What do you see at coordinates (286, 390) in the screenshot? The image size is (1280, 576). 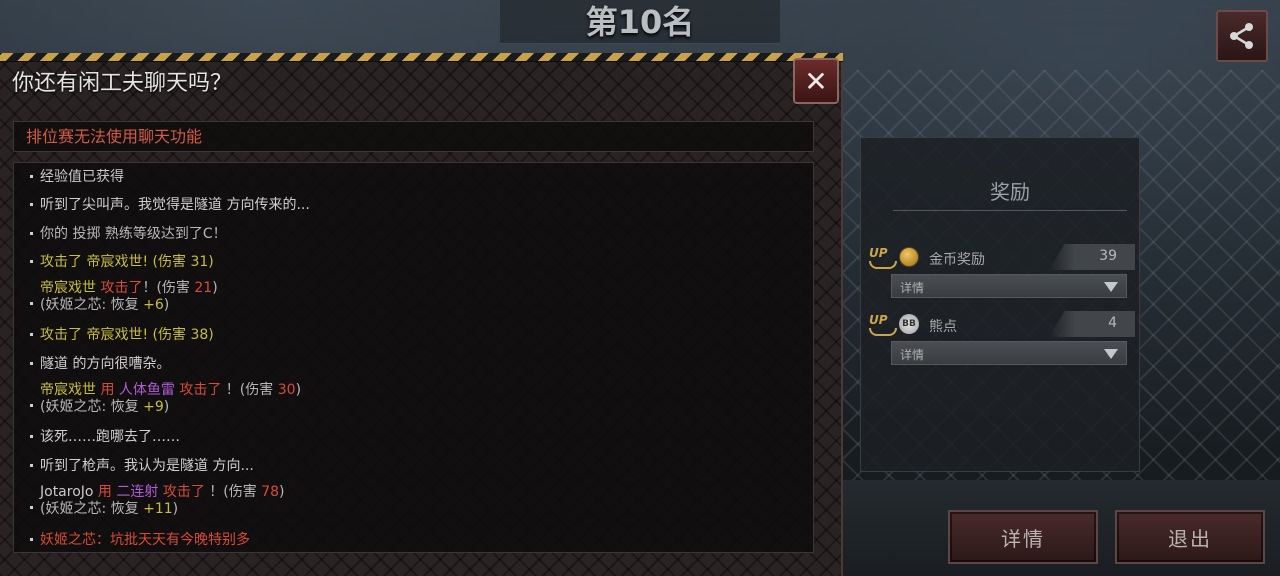 I see `chat-segment: 30` at bounding box center [286, 390].